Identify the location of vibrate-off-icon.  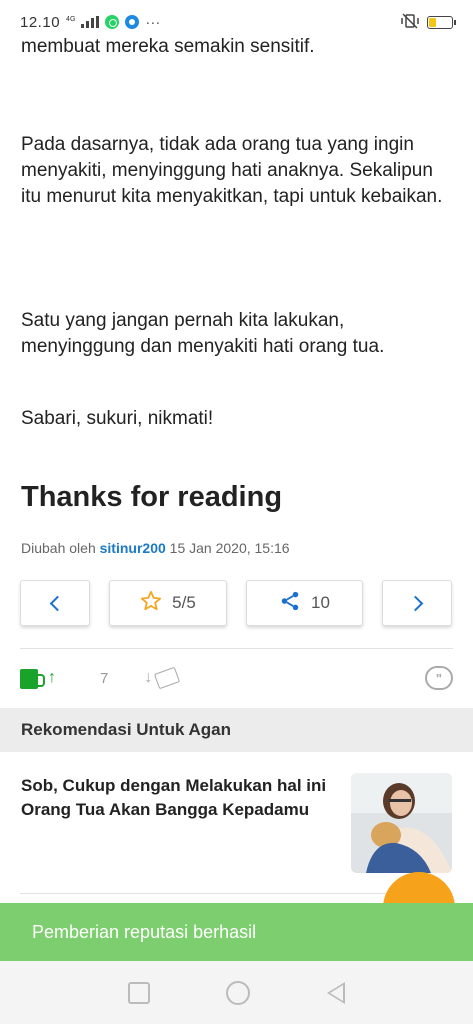
(410, 22).